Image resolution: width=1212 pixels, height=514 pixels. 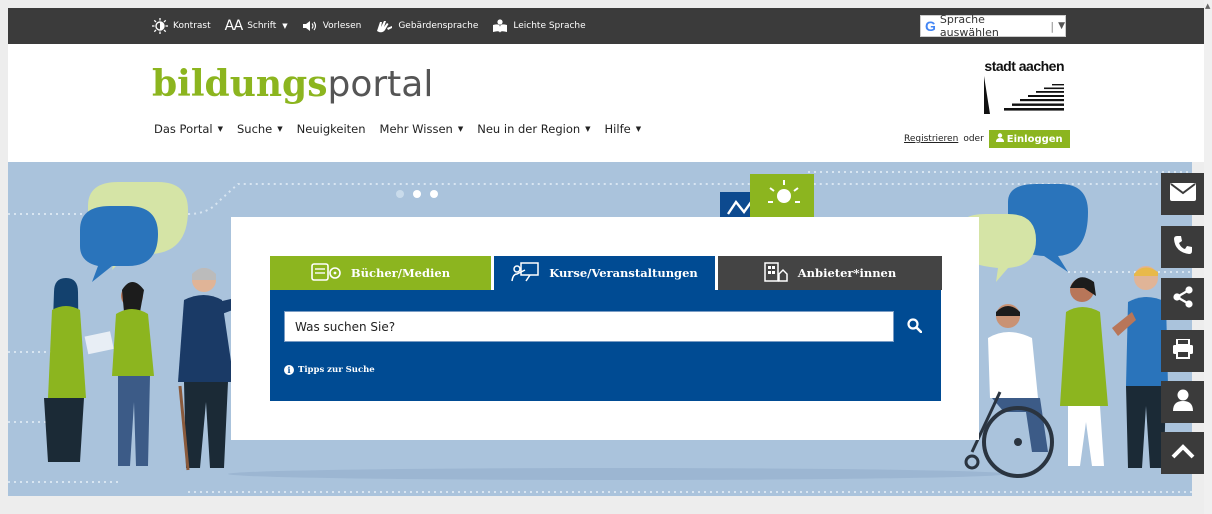 I want to click on share-icon, so click(x=1183, y=299).